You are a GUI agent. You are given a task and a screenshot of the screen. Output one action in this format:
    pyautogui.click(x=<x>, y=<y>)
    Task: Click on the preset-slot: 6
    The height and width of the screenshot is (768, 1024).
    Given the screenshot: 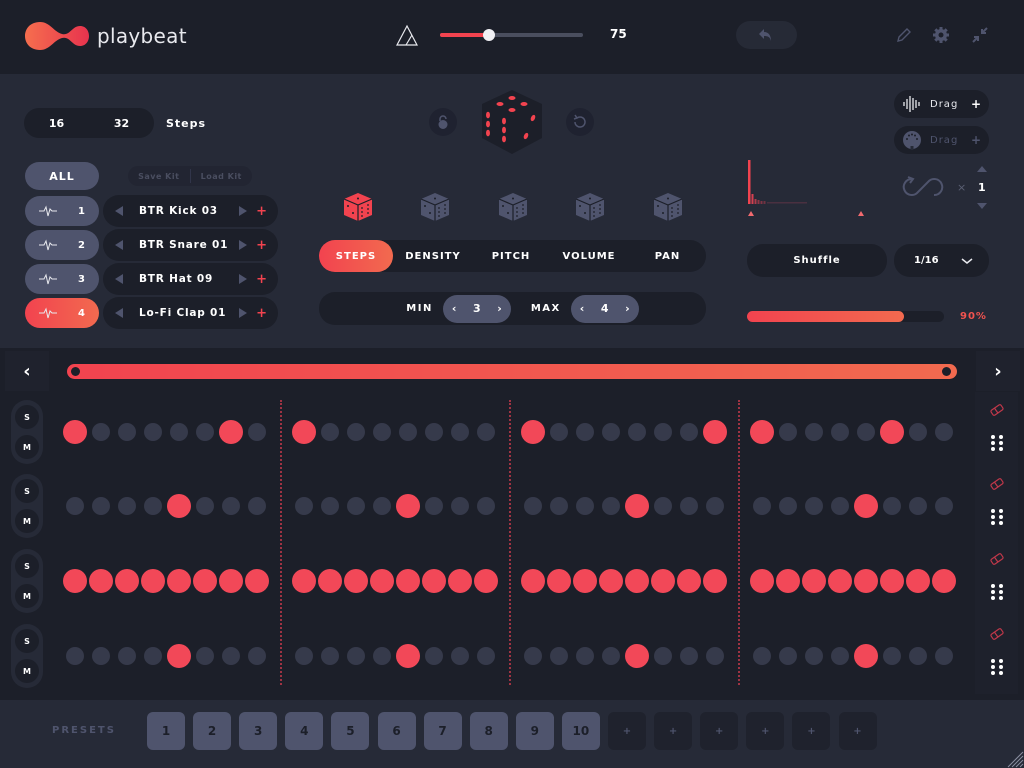 What is the action you would take?
    pyautogui.click(x=396, y=731)
    